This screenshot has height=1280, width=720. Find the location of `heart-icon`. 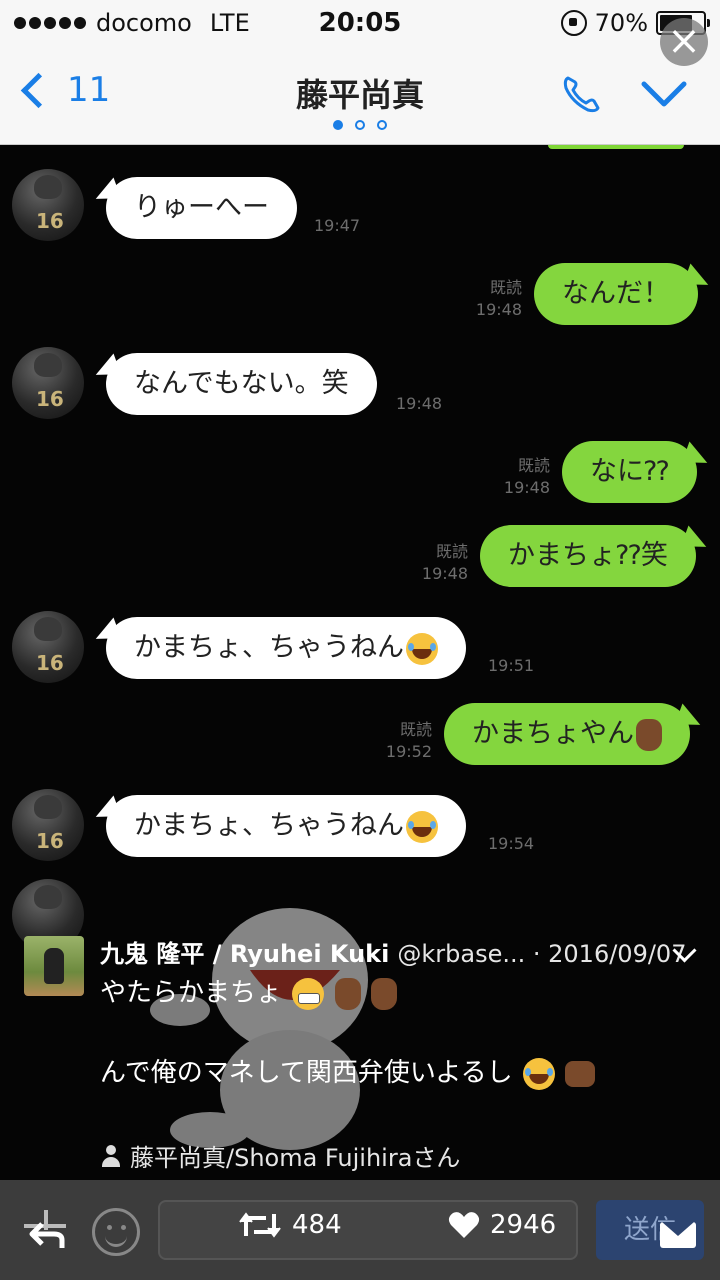

heart-icon is located at coordinates (464, 1225).